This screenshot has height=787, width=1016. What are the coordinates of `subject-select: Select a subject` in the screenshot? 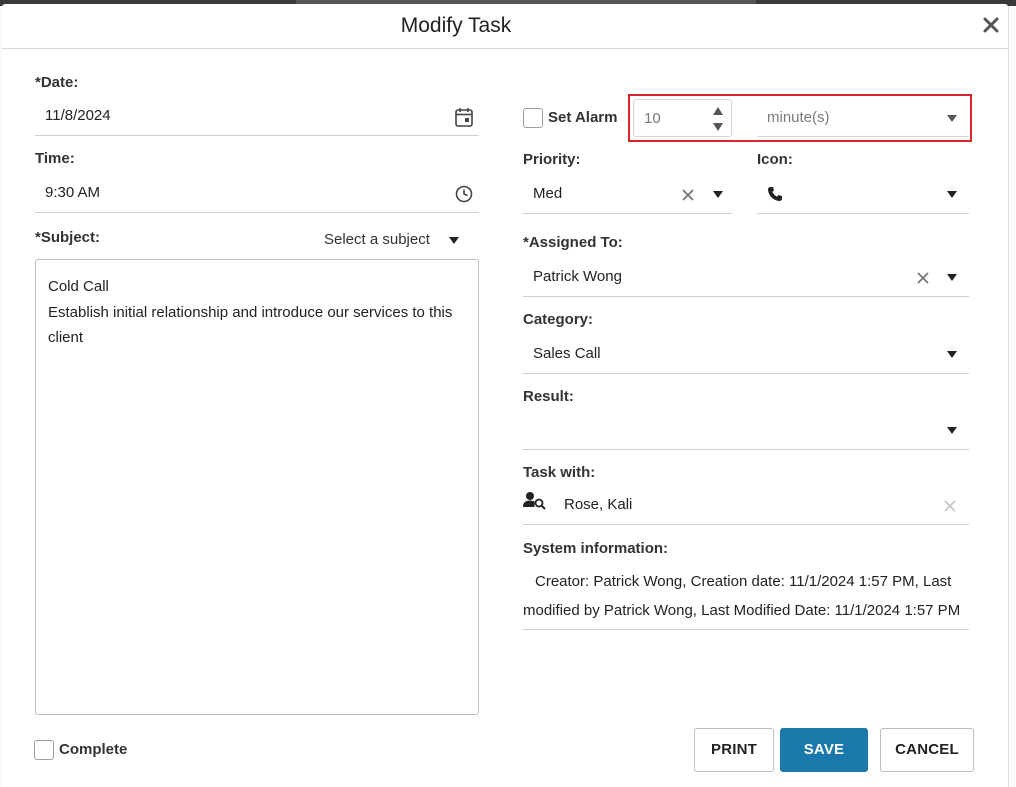 It's located at (391, 239).